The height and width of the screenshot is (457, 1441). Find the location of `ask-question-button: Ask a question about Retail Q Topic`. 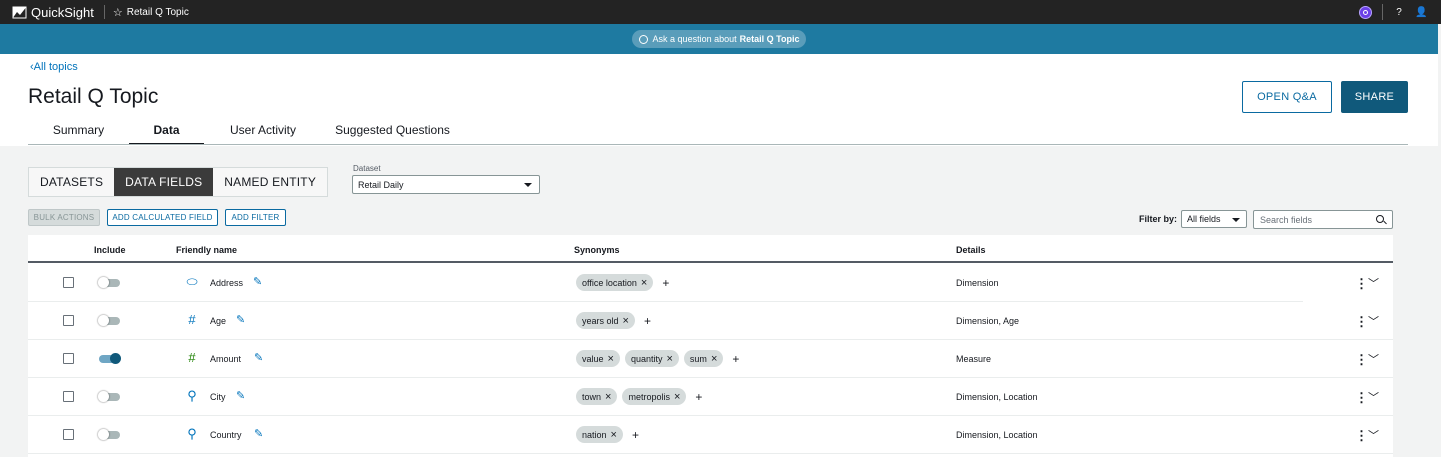

ask-question-button: Ask a question about Retail Q Topic is located at coordinates (719, 39).